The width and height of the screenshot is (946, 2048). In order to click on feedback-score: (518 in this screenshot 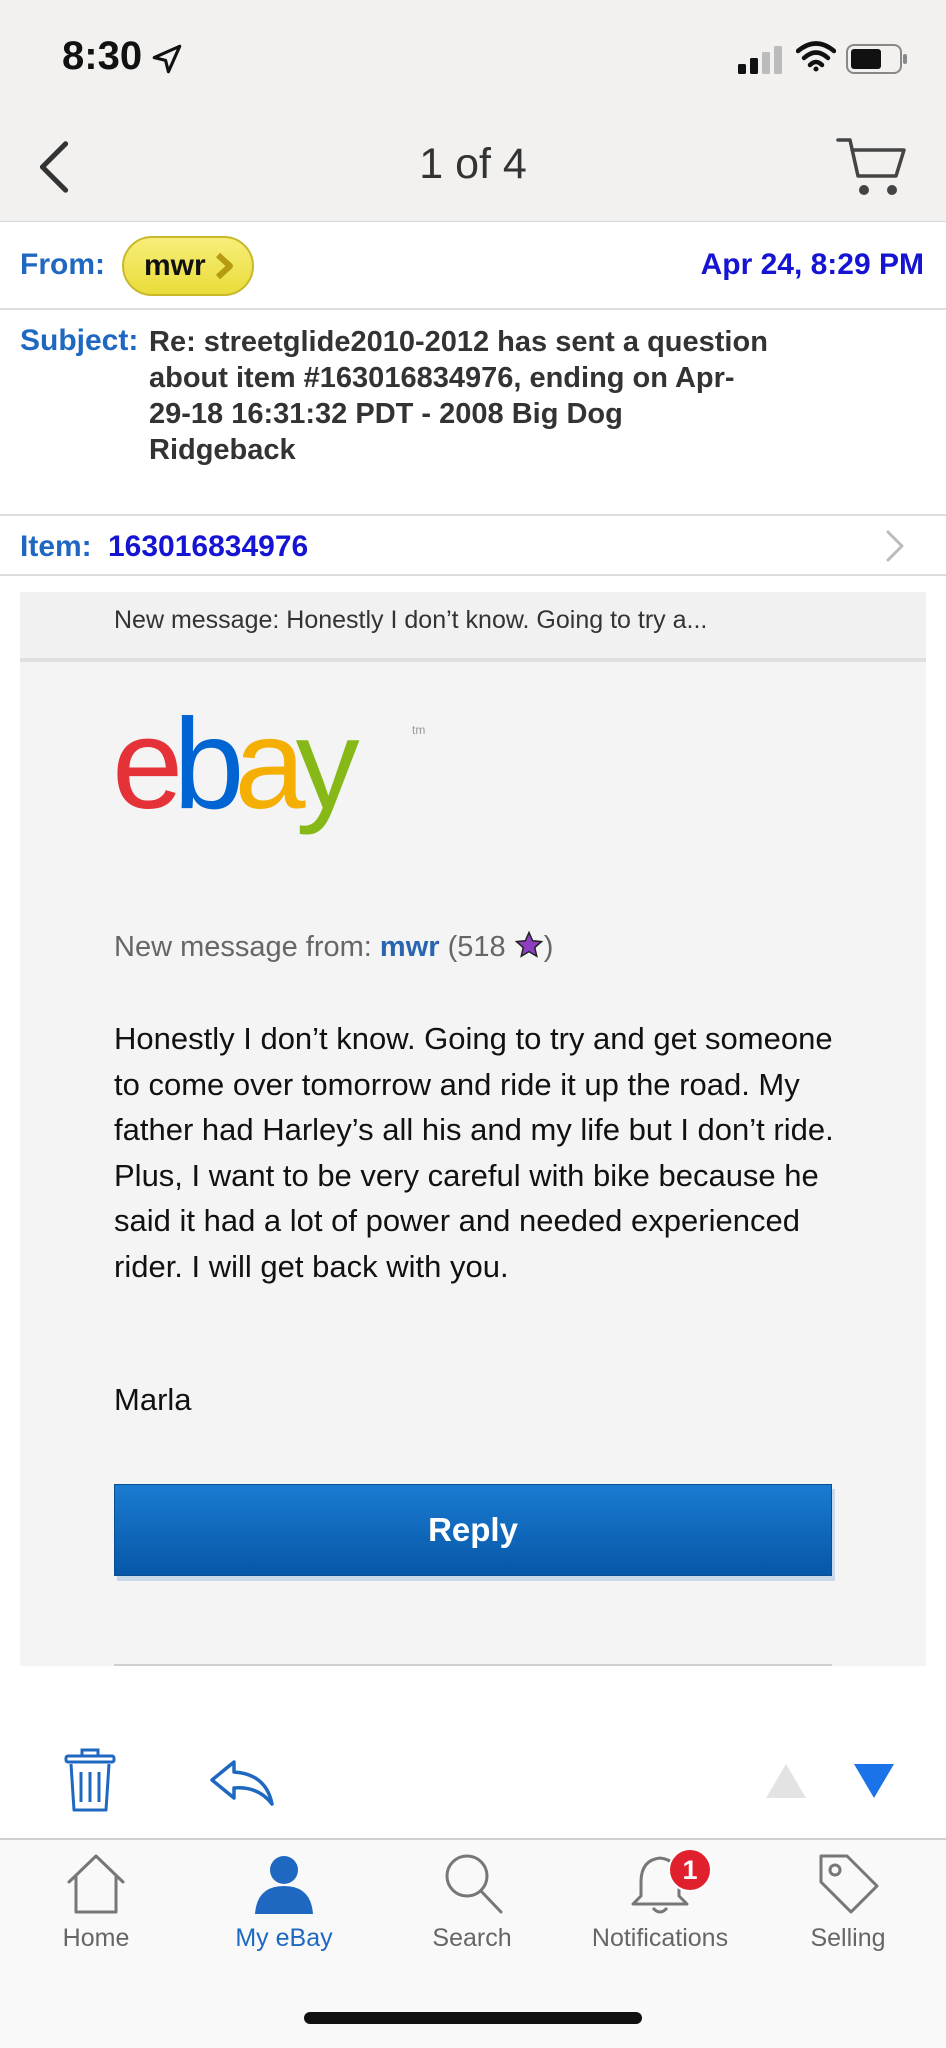, I will do `click(476, 947)`.